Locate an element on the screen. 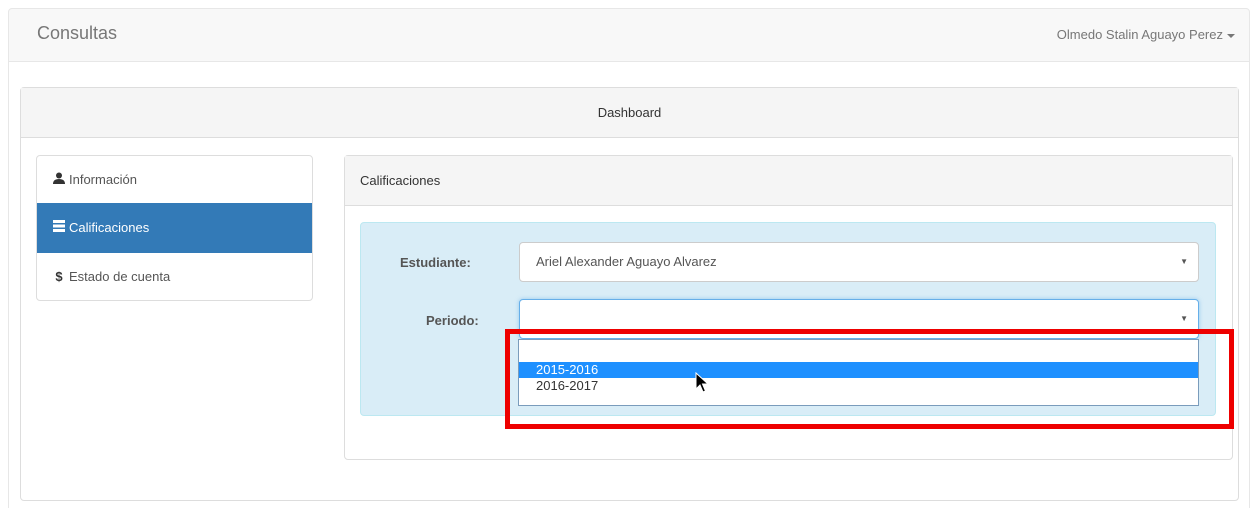 Image resolution: width=1259 pixels, height=508 pixels. user-menu: Olmedo Stalin Aguayo Perez is located at coordinates (1146, 34).